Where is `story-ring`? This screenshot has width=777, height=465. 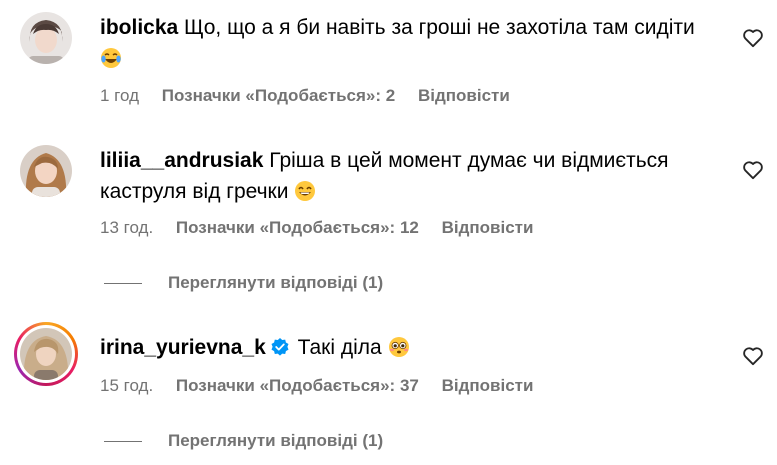 story-ring is located at coordinates (46, 354).